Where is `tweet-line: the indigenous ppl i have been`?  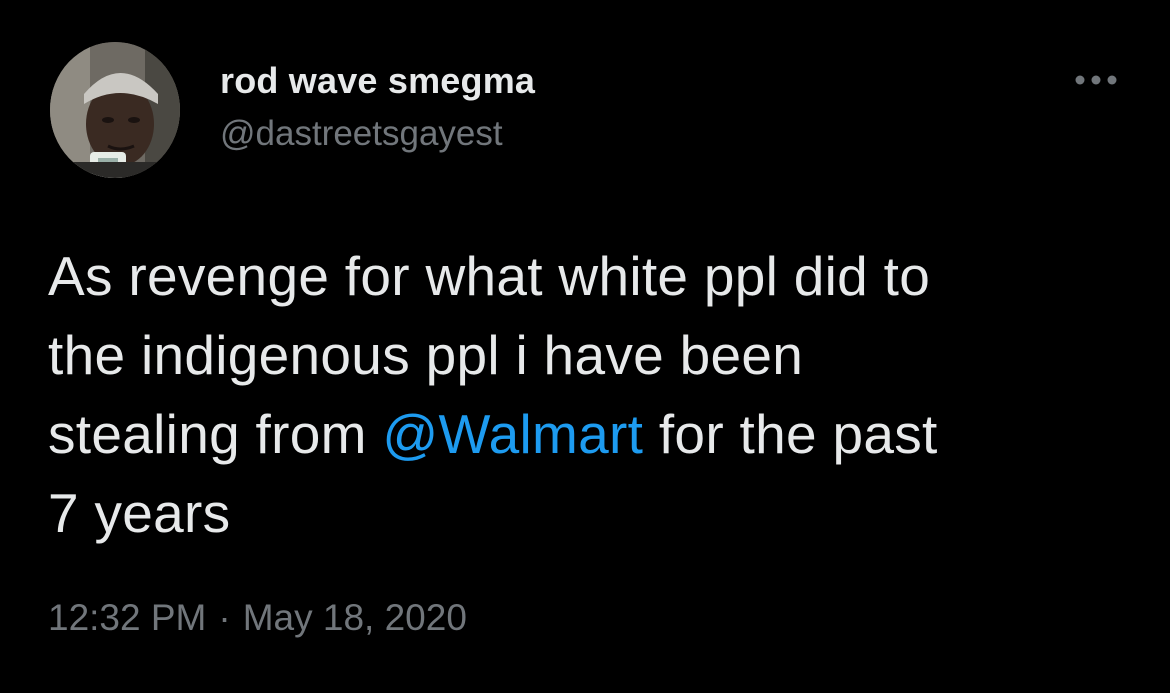
tweet-line: the indigenous ppl i have been is located at coordinates (426, 355).